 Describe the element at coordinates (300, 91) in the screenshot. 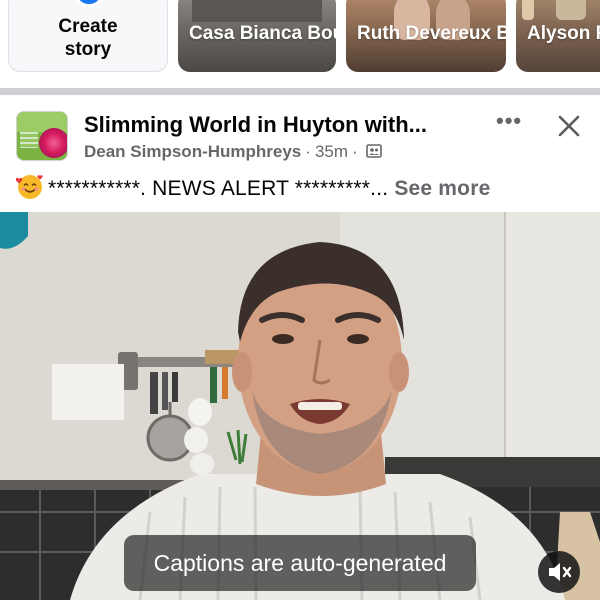

I see `feed-divider` at that location.